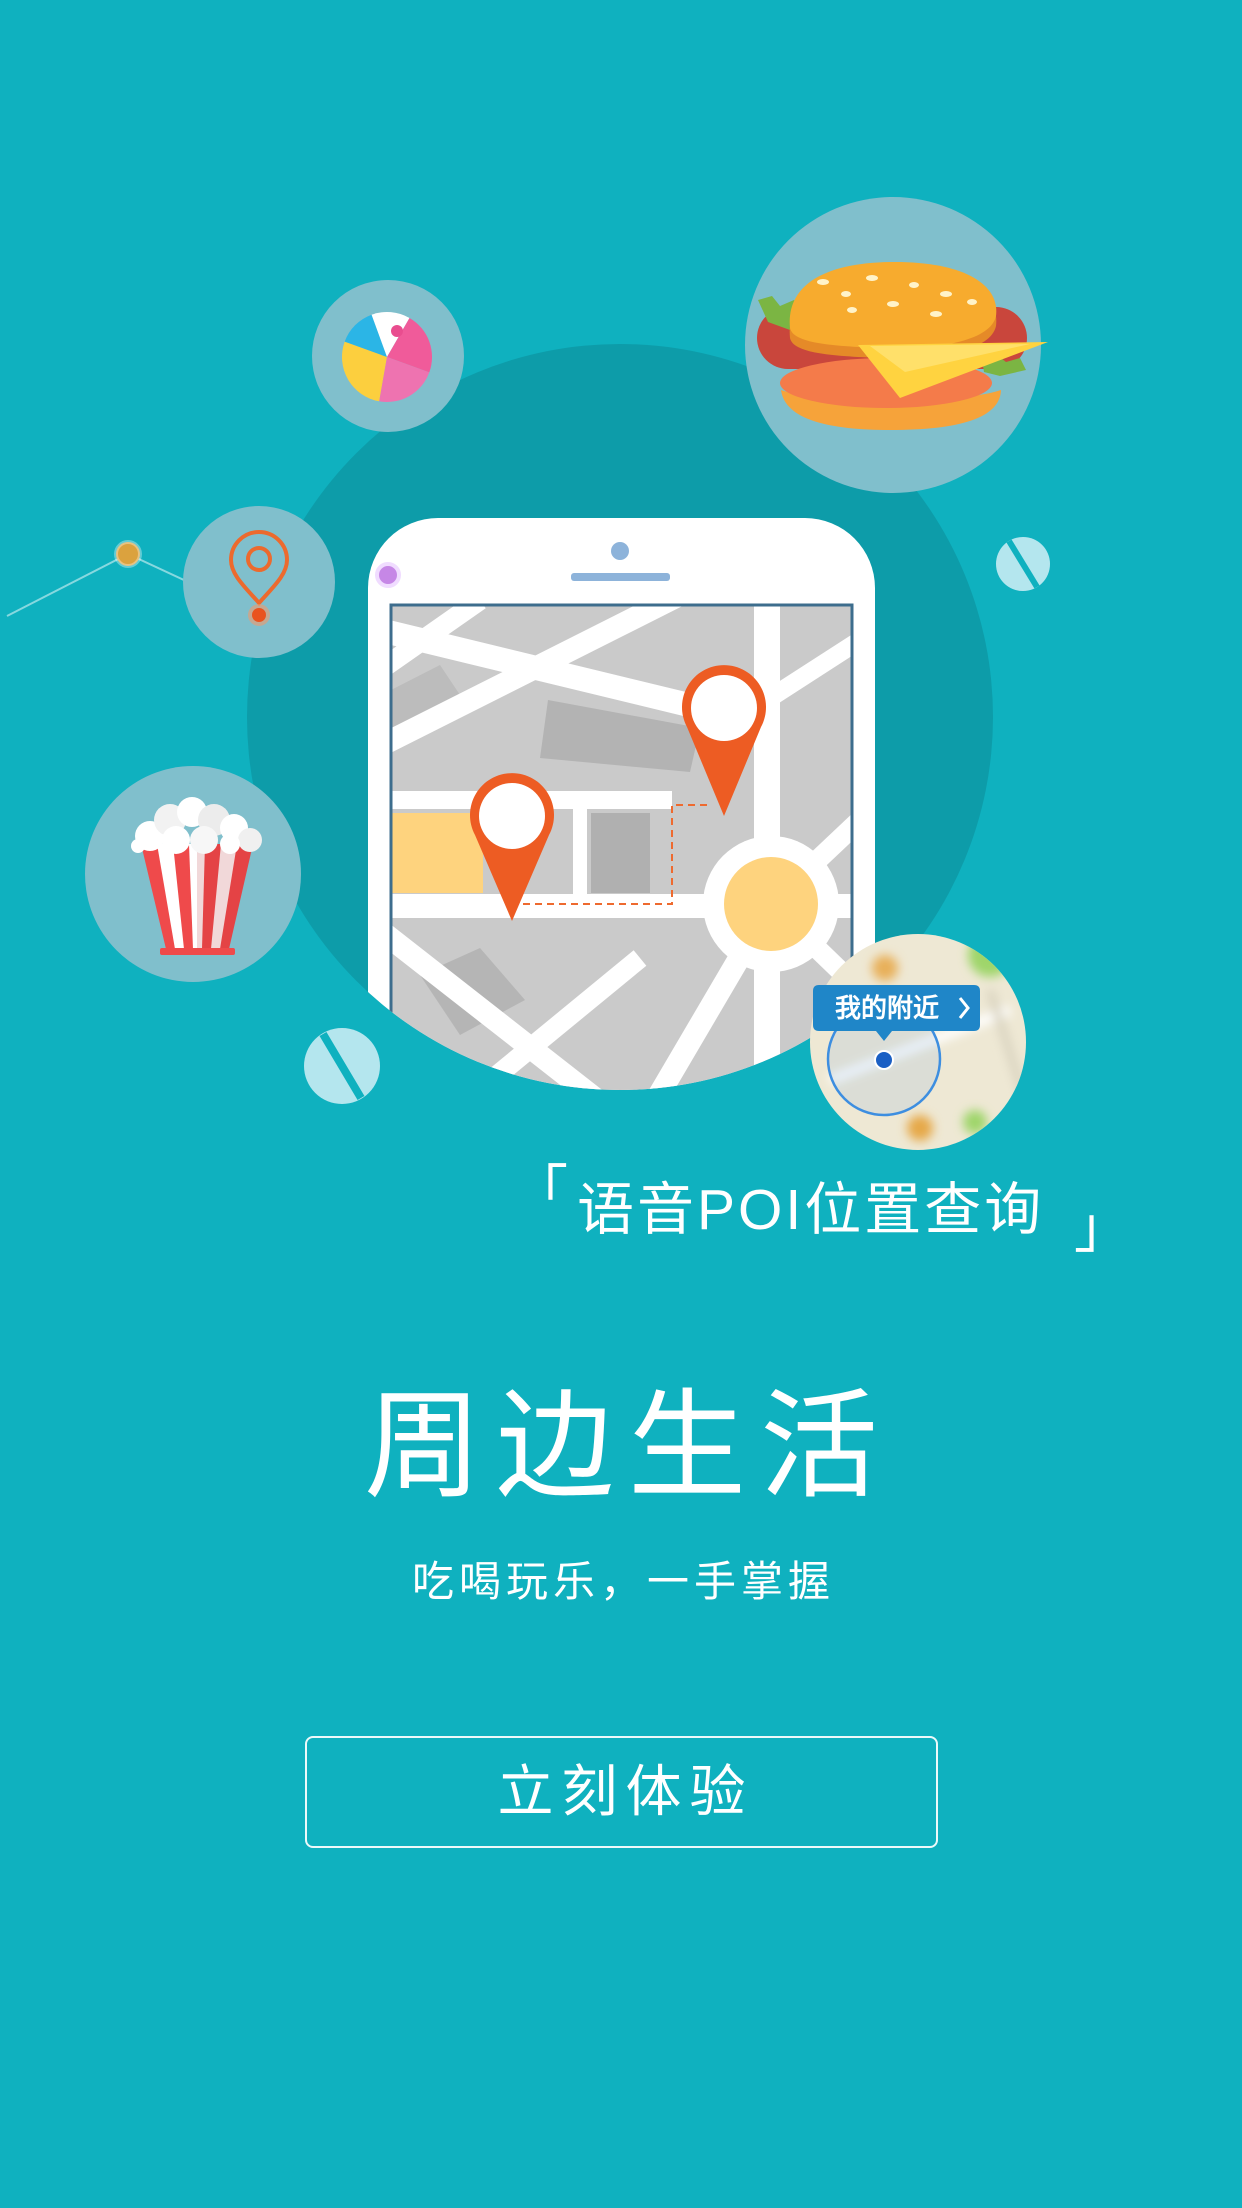 The image size is (1242, 2208). What do you see at coordinates (918, 1042) in the screenshot?
I see `nearby-map-bubble` at bounding box center [918, 1042].